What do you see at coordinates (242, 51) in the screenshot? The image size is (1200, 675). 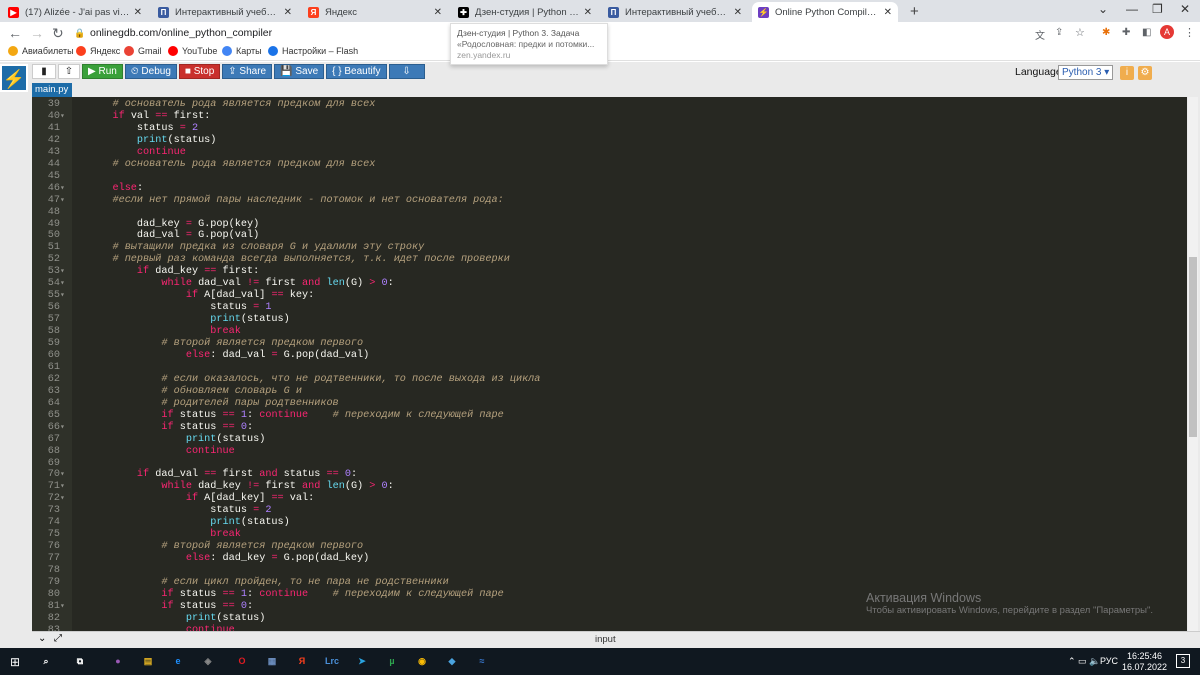 I see `bookmark-item: Карты` at bounding box center [242, 51].